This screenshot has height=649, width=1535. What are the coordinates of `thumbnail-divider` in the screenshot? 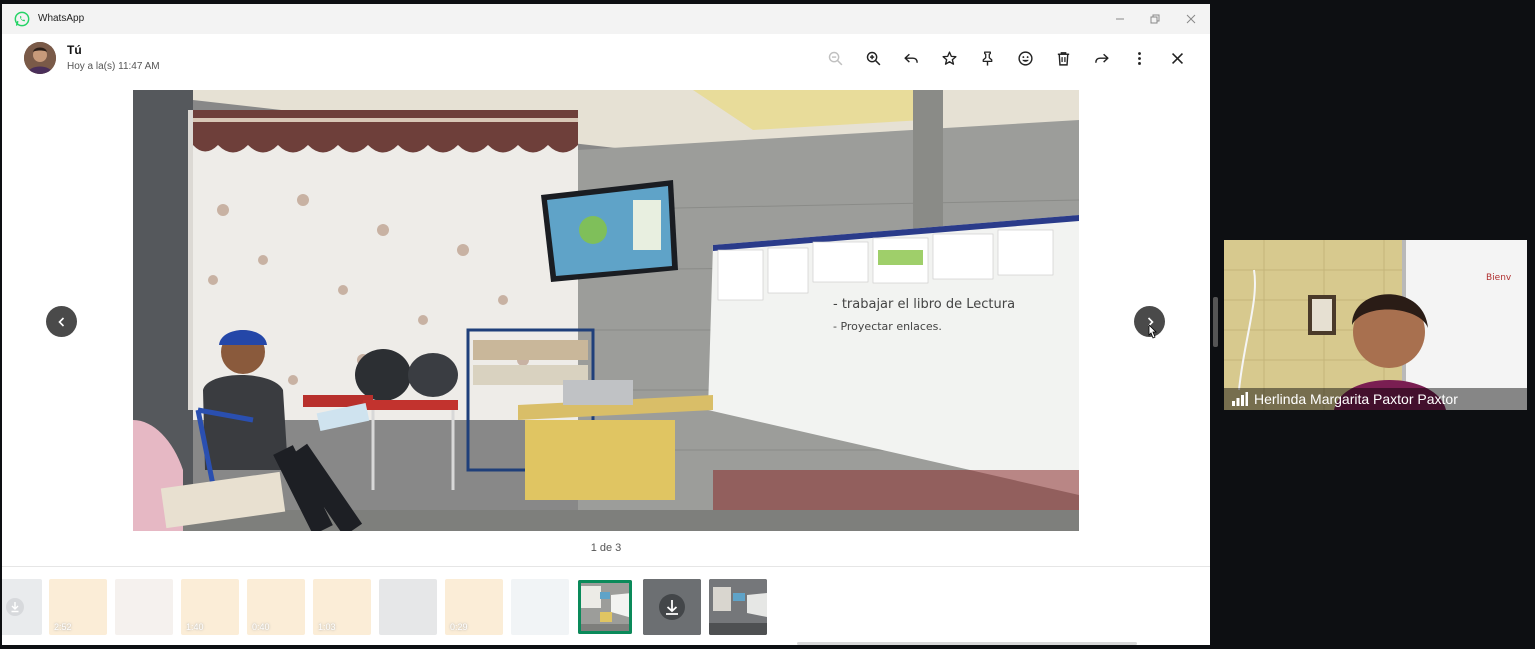 It's located at (606, 566).